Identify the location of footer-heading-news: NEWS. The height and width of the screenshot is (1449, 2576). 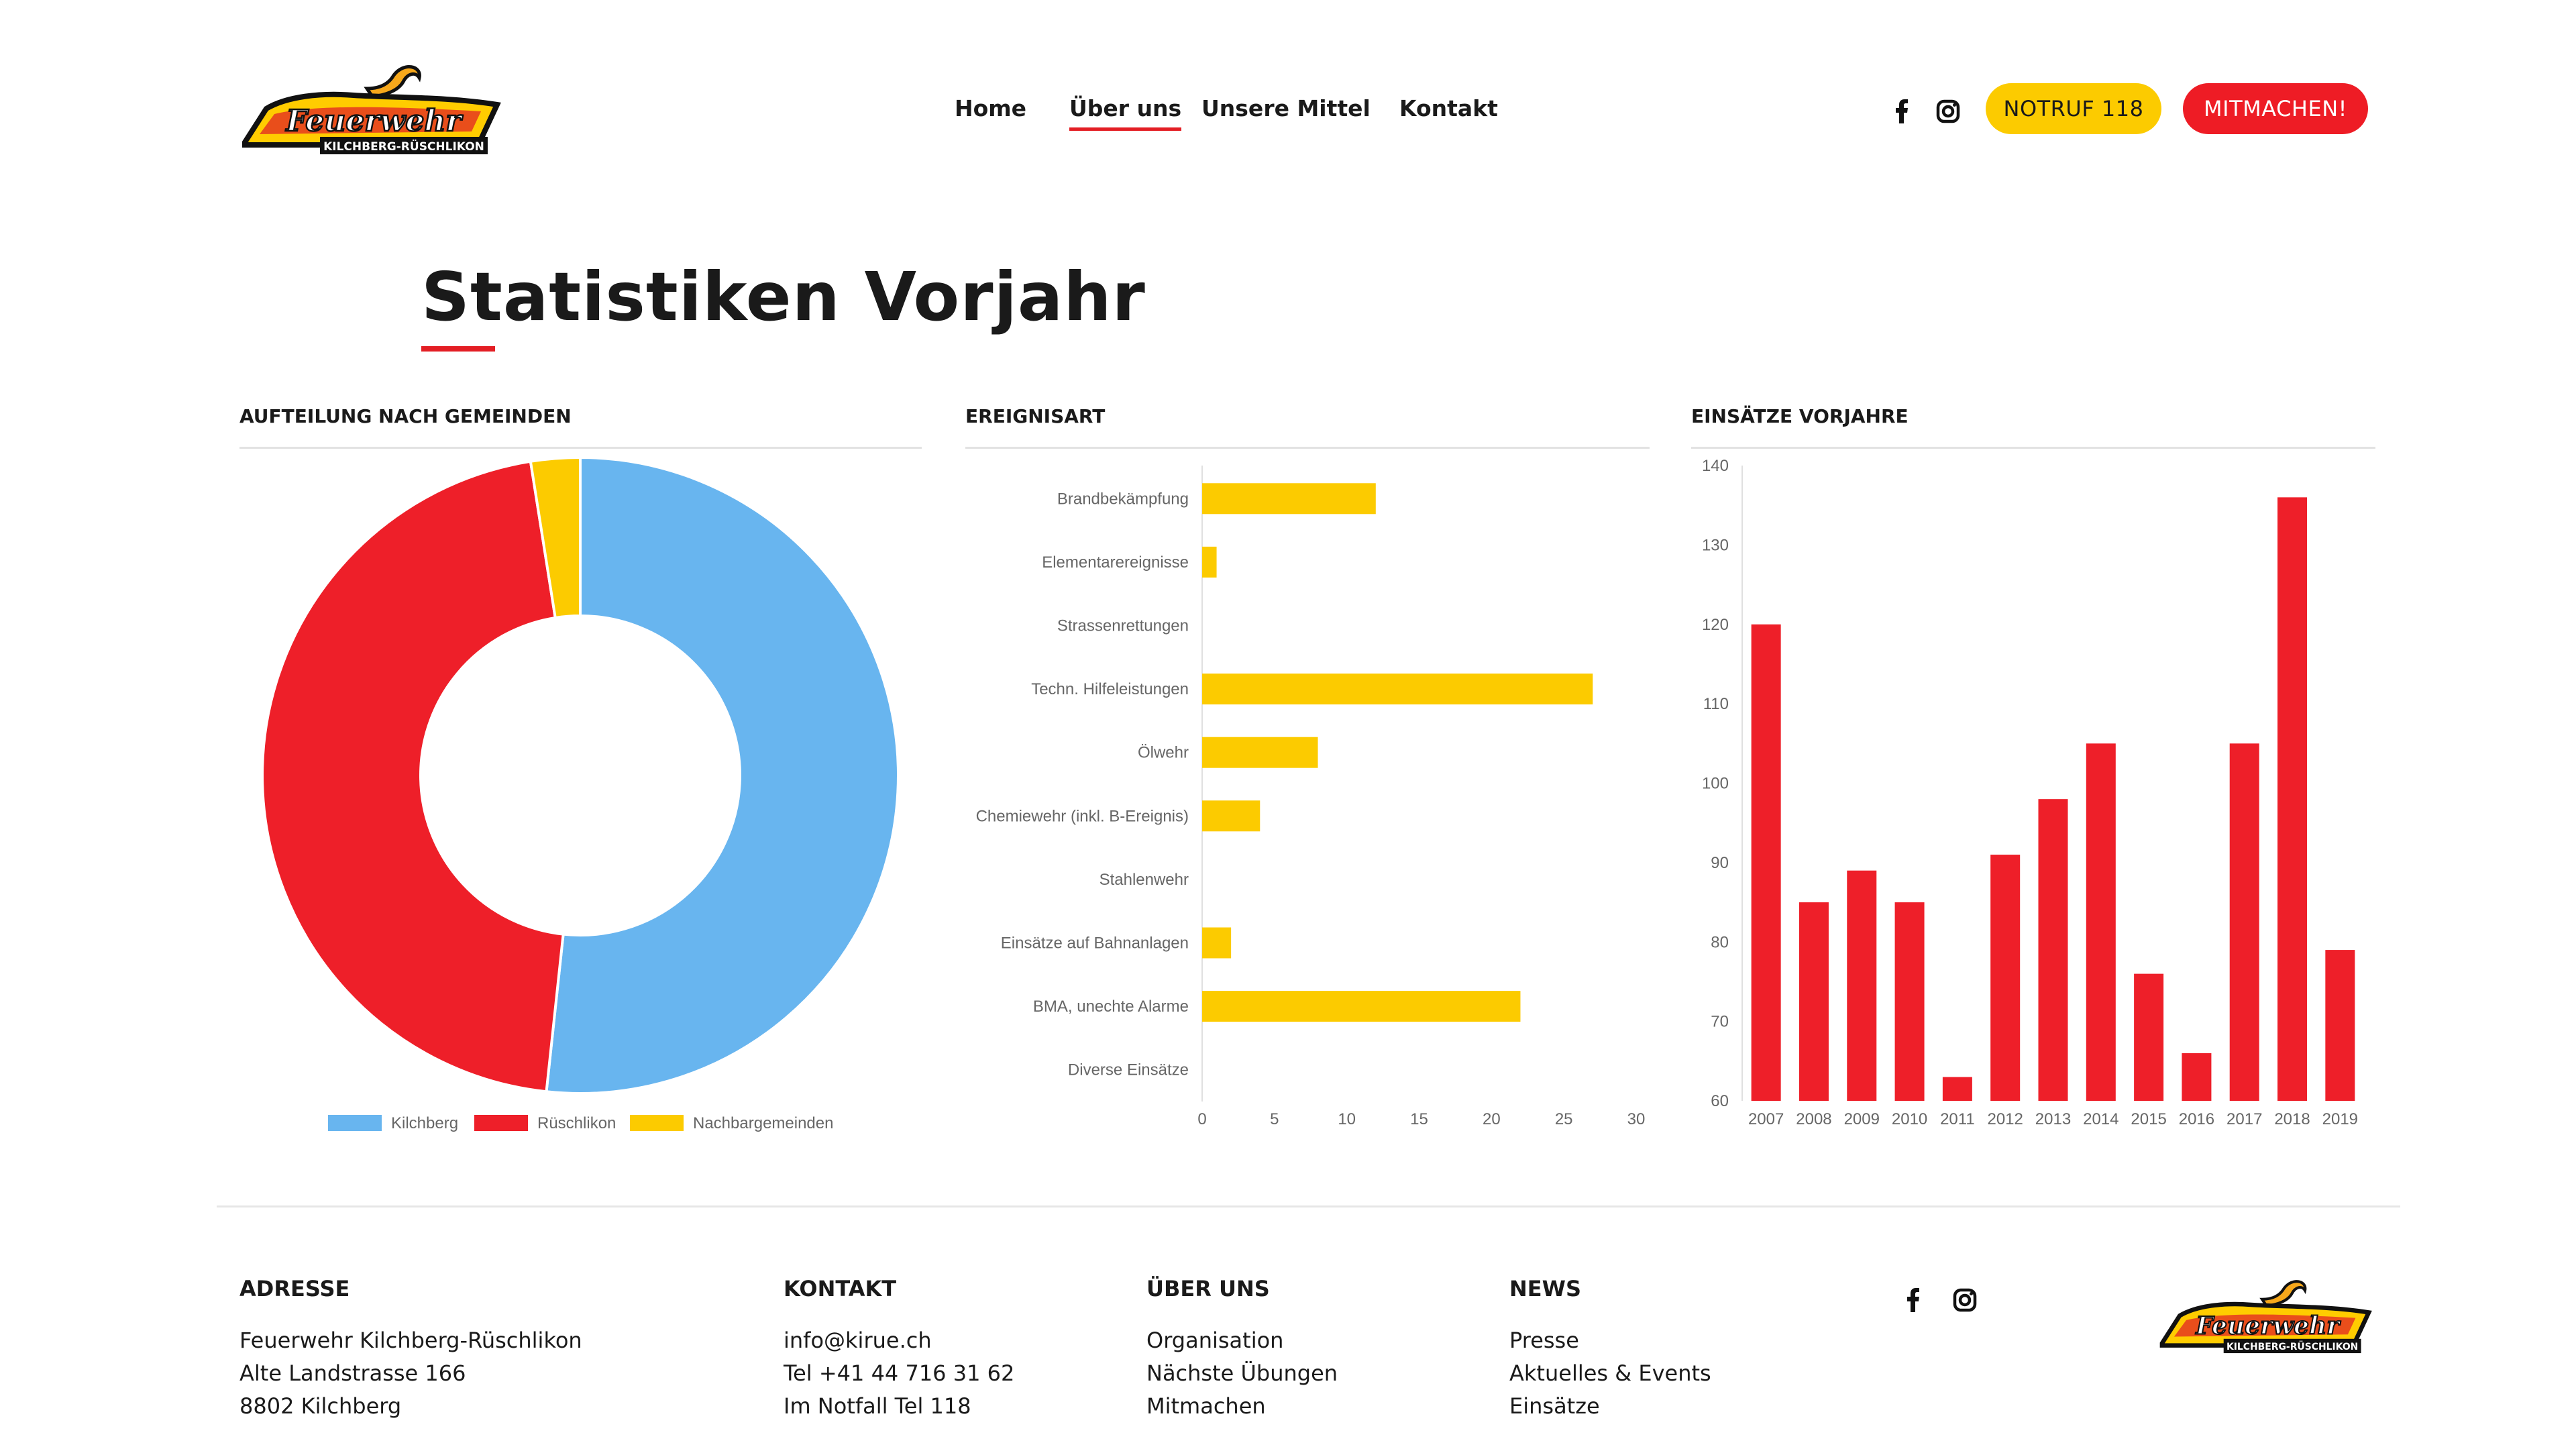
(1545, 1288).